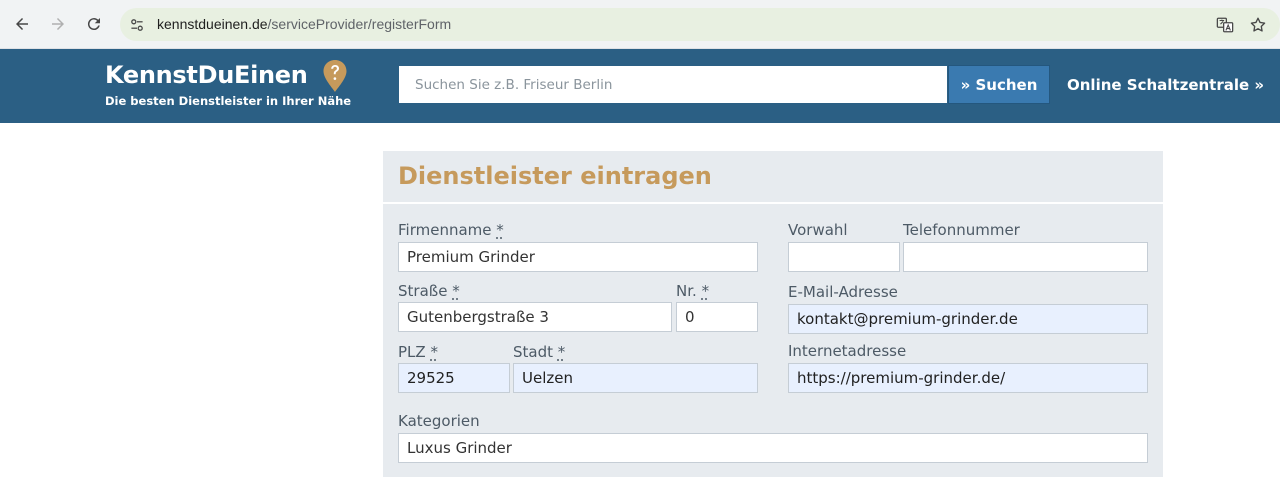 The width and height of the screenshot is (1280, 477). I want to click on strasse-label-text: Straße, so click(423, 291).